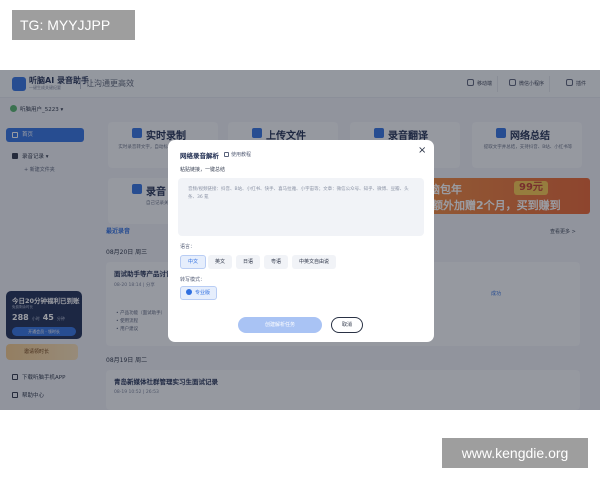 This screenshot has width=600, height=480. Describe the element at coordinates (199, 156) in the screenshot. I see `dialog-title: 网络录音解析` at that location.